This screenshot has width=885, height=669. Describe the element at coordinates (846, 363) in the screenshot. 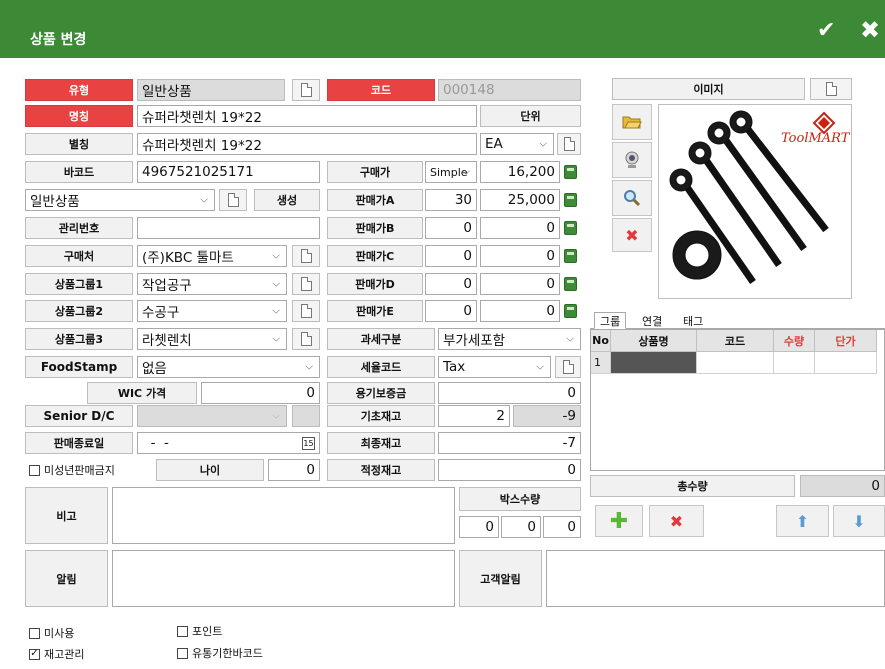

I see `grid-cell-price` at that location.